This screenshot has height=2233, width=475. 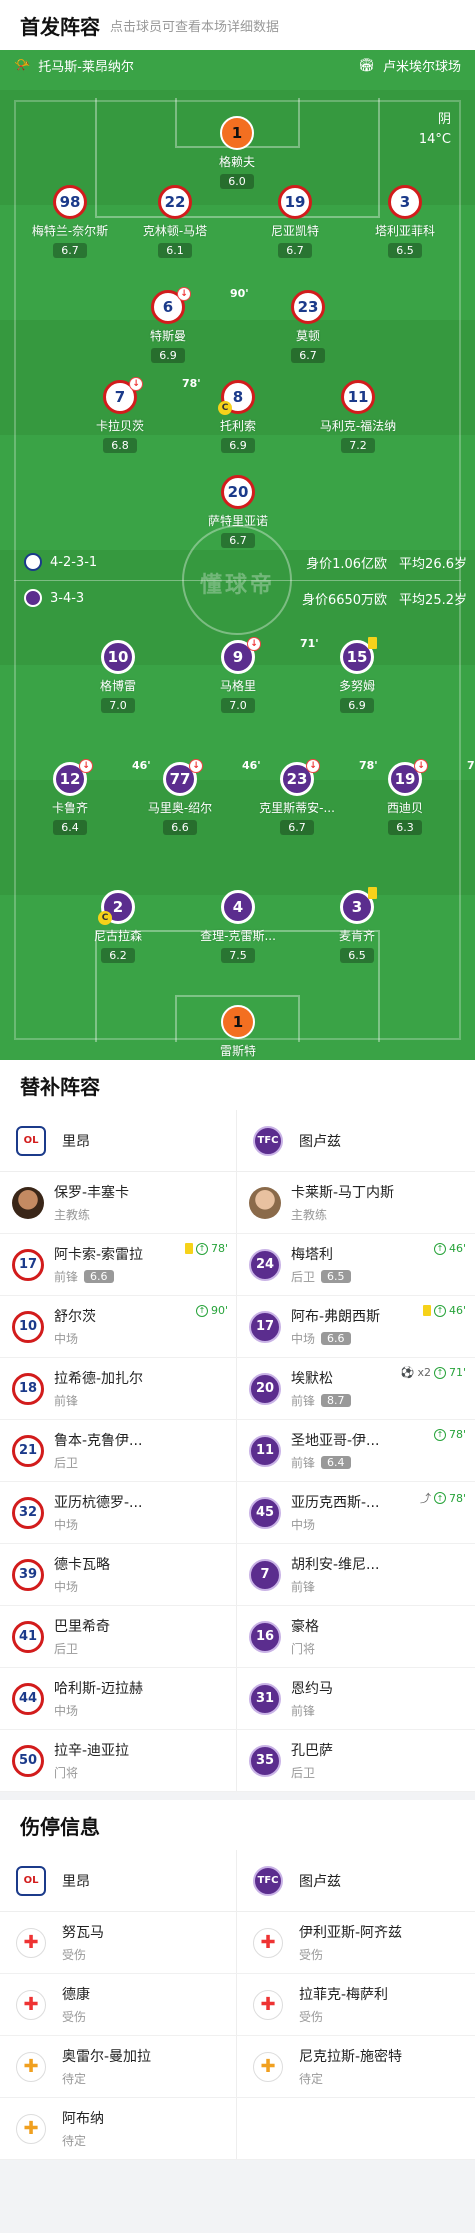 What do you see at coordinates (120, 397) in the screenshot?
I see `shirt-number: 7` at bounding box center [120, 397].